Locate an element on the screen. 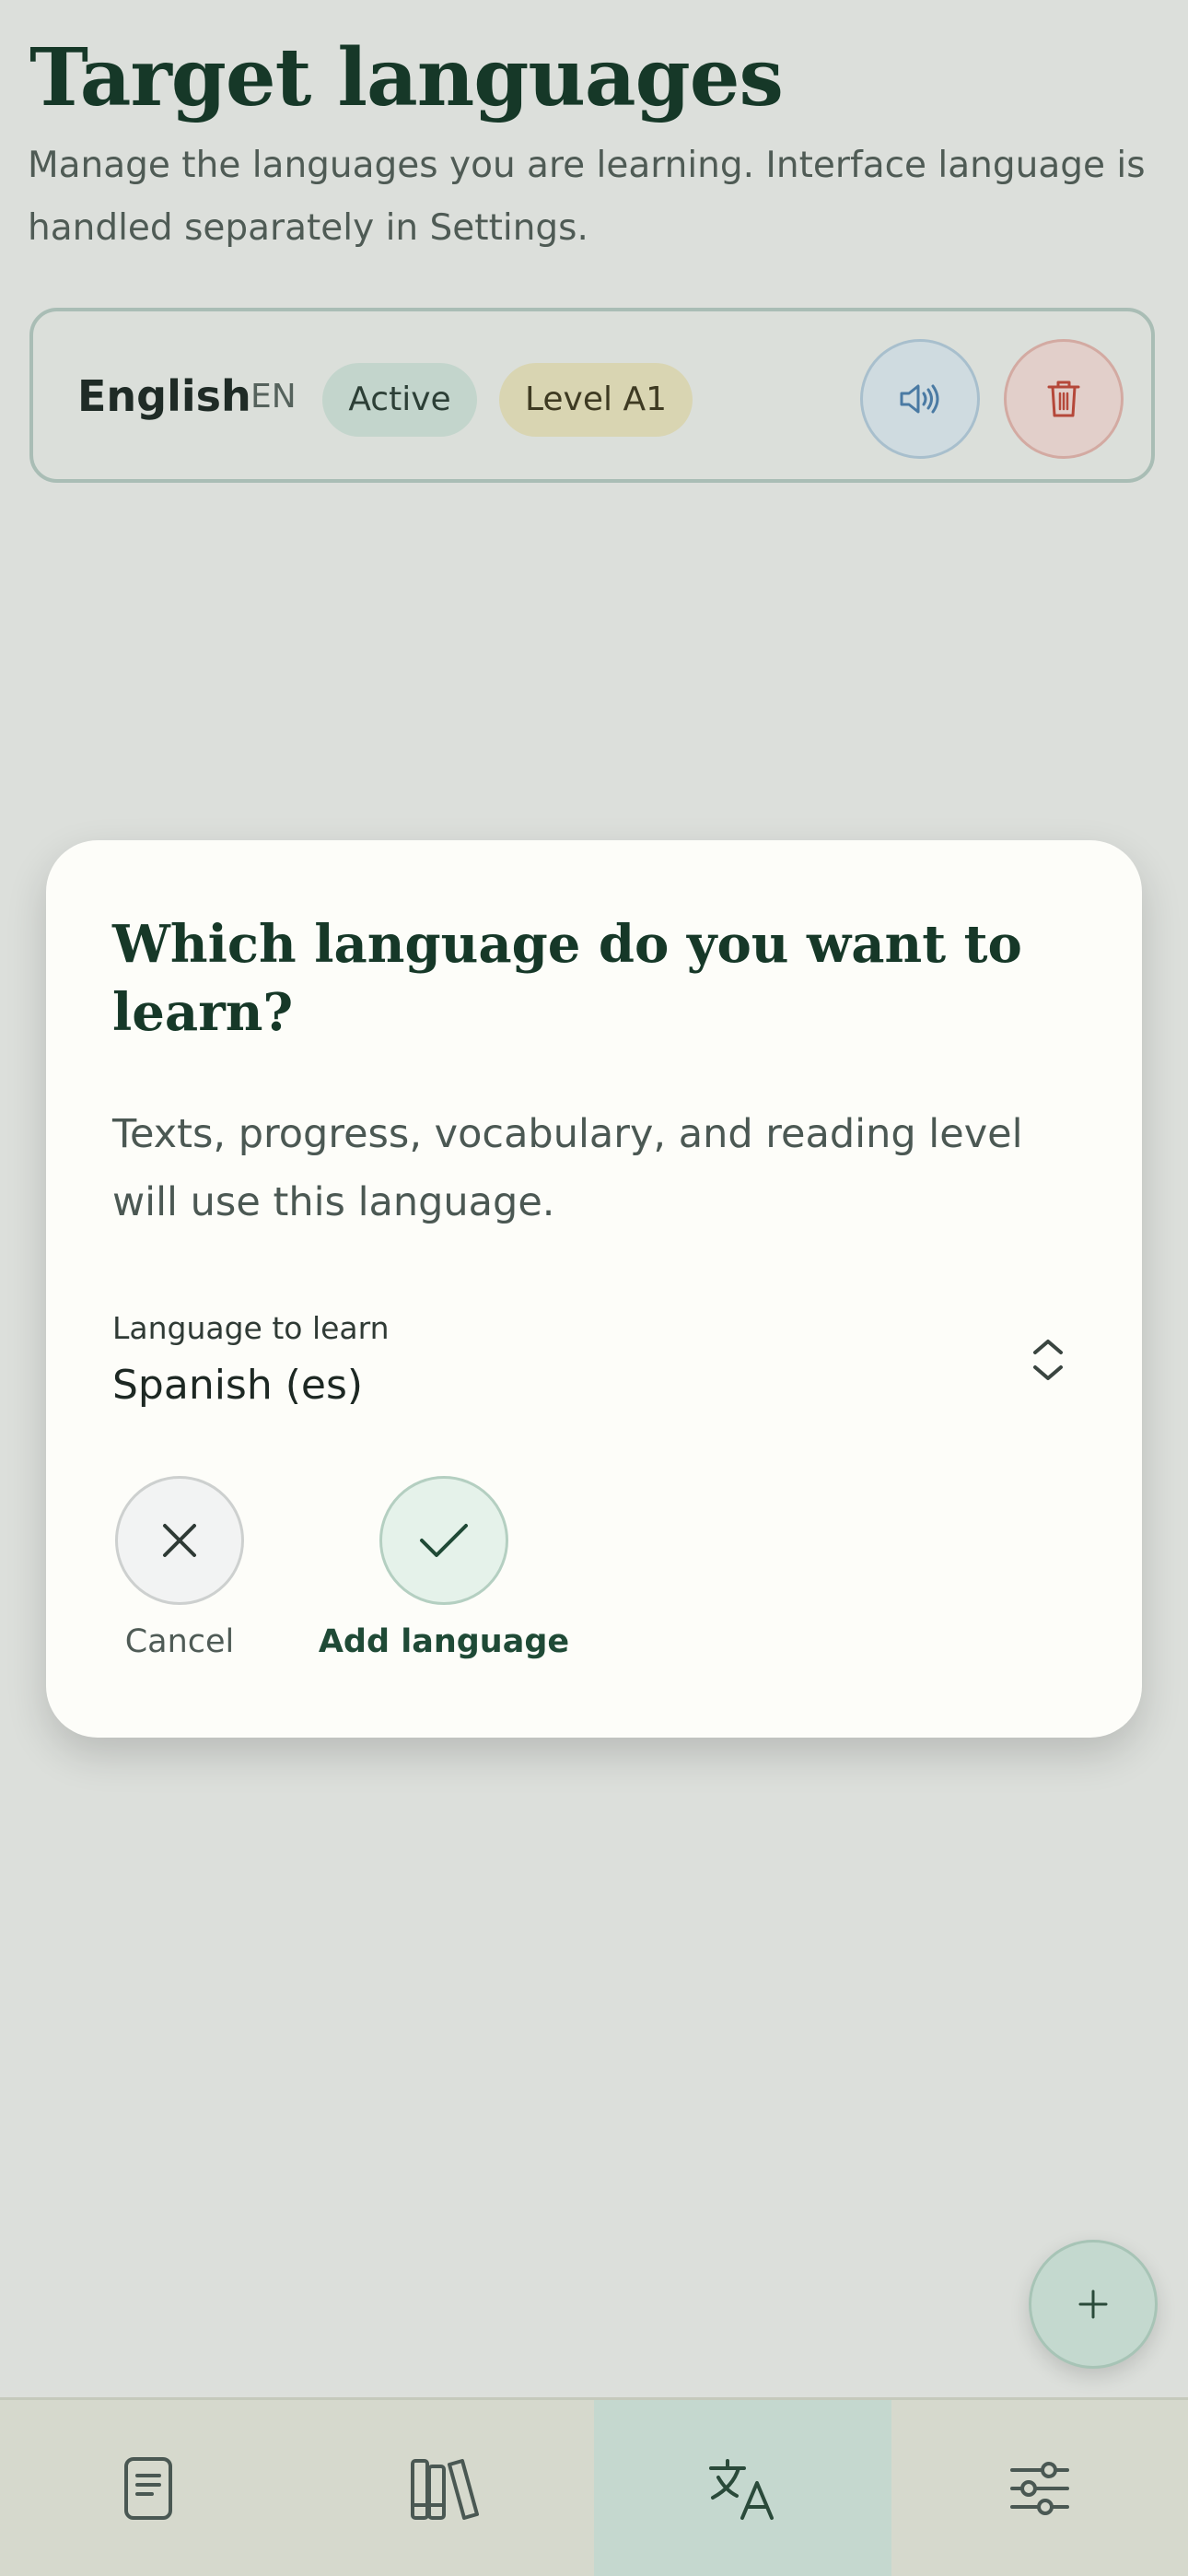  nav-item-languages is located at coordinates (742, 2488).